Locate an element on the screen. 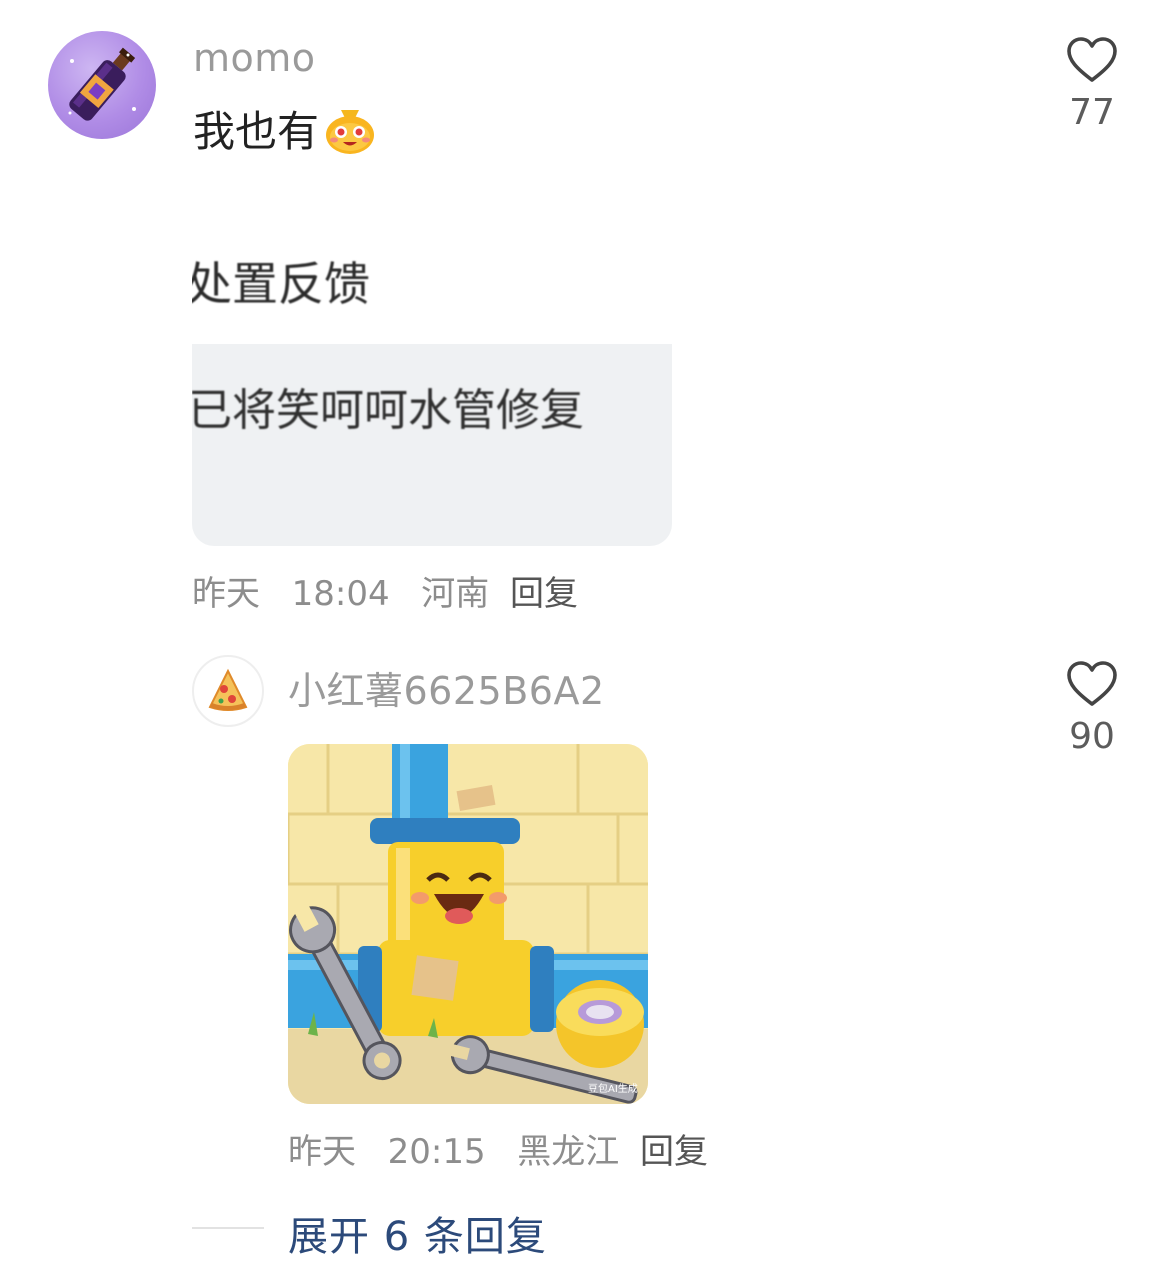 The image size is (1170, 1276). comment-meta: 昨天 18:04 河南 回复 is located at coordinates (385, 590).